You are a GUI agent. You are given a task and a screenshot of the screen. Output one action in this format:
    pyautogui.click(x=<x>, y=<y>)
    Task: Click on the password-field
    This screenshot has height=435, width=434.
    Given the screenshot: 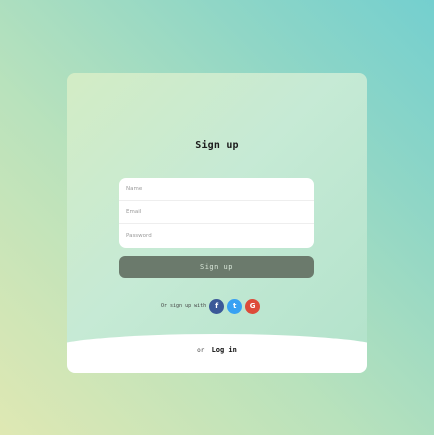 What is the action you would take?
    pyautogui.click(x=220, y=235)
    